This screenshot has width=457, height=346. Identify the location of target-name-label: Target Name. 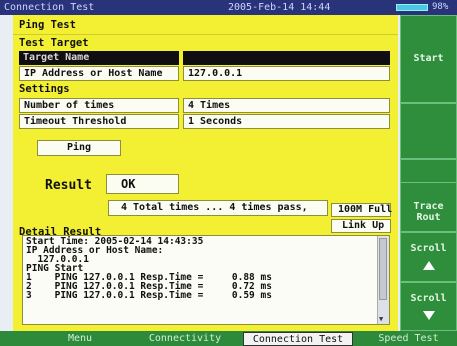
(99, 58).